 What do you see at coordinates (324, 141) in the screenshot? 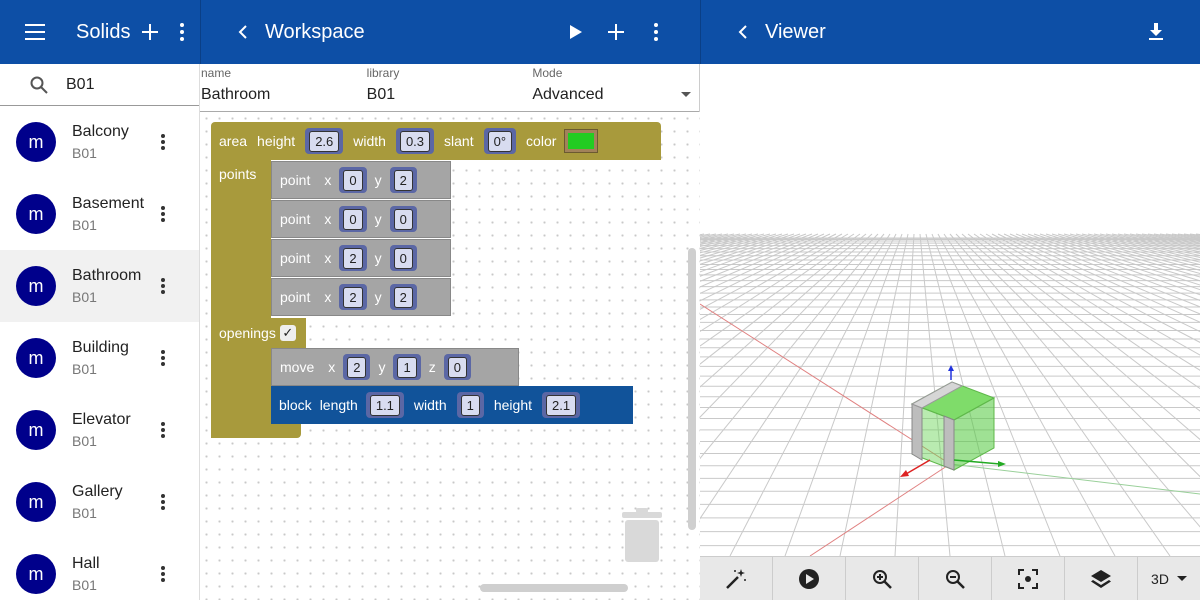
I see `height-input: 2.6` at bounding box center [324, 141].